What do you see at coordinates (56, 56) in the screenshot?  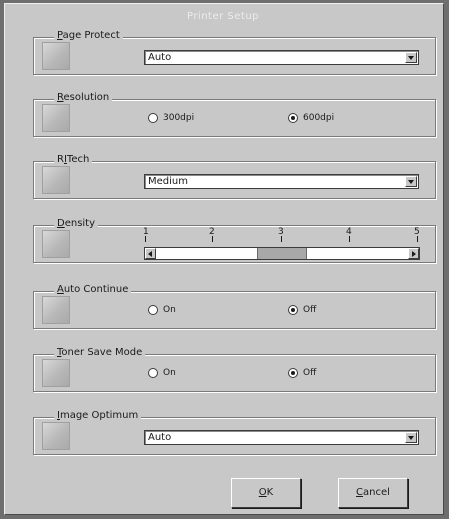 I see `page-protect-icon` at bounding box center [56, 56].